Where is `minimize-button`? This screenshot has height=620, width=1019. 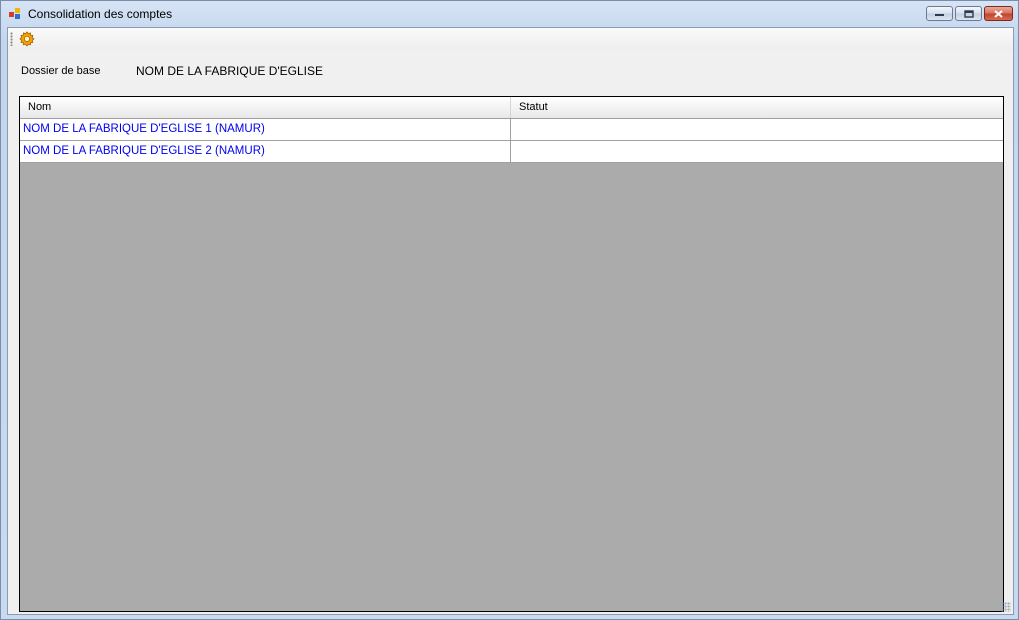 minimize-button is located at coordinates (939, 13).